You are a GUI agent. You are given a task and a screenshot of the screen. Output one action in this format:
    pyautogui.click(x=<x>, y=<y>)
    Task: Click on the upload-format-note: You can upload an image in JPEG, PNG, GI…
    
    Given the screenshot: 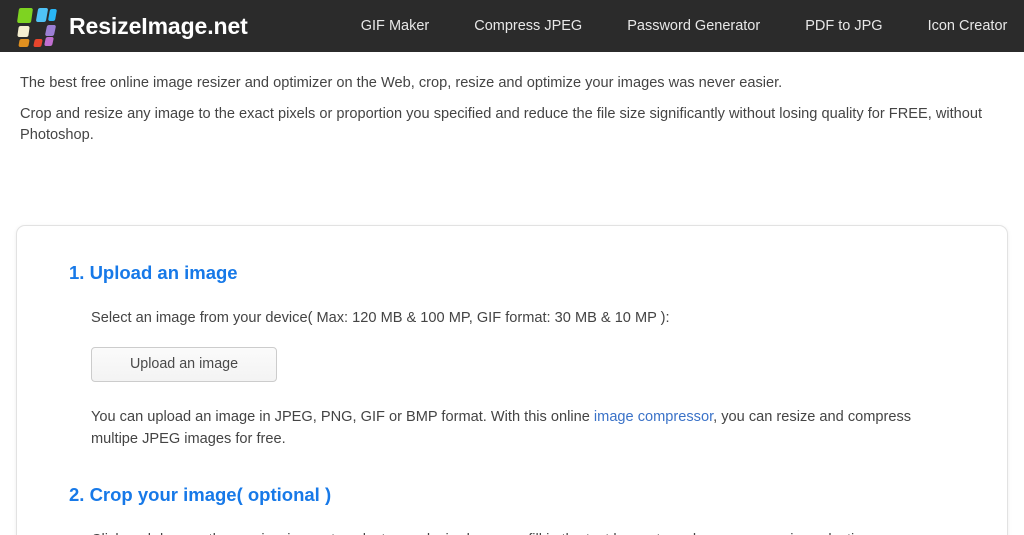 What is the action you would take?
    pyautogui.click(x=523, y=428)
    